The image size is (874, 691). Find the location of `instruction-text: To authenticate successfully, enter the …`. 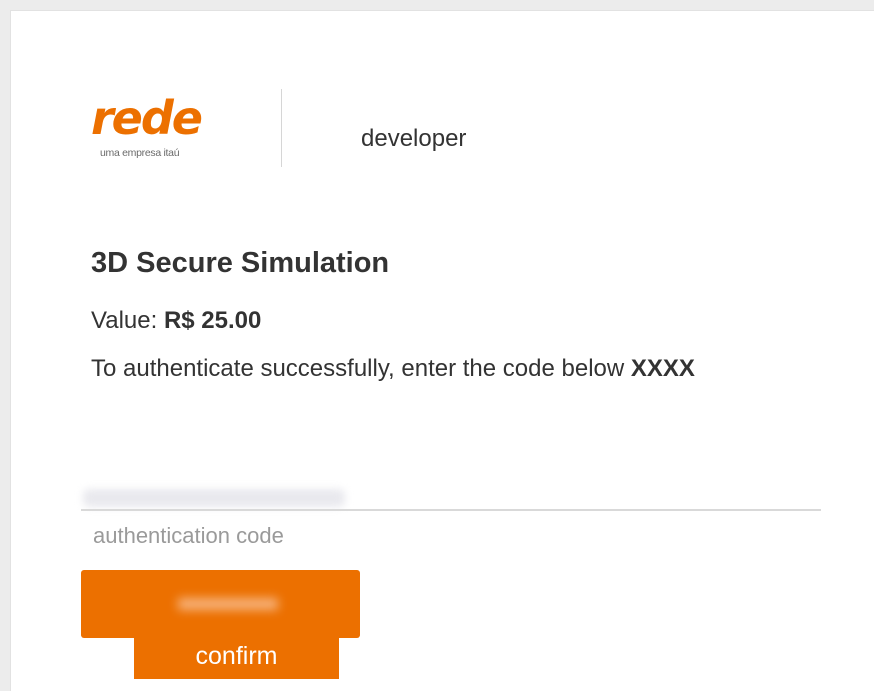

instruction-text: To authenticate successfully, enter the … is located at coordinates (358, 368).